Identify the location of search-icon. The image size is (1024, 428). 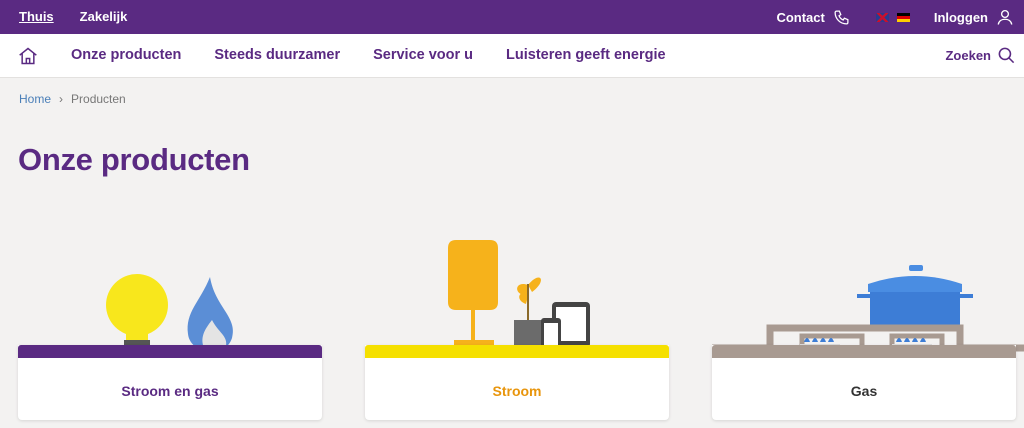
(1006, 55).